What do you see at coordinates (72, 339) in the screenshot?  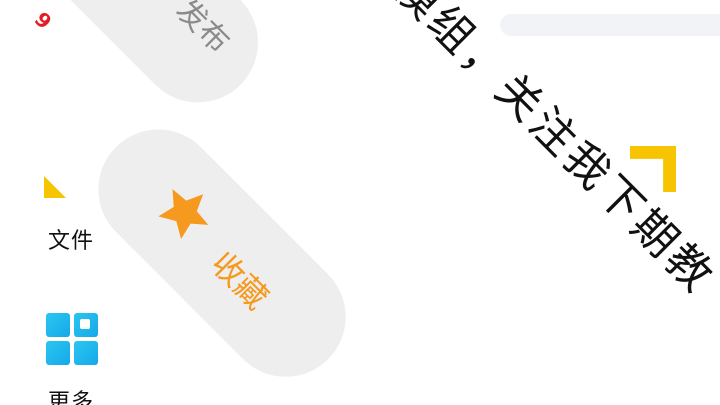 I see `grid-icon` at bounding box center [72, 339].